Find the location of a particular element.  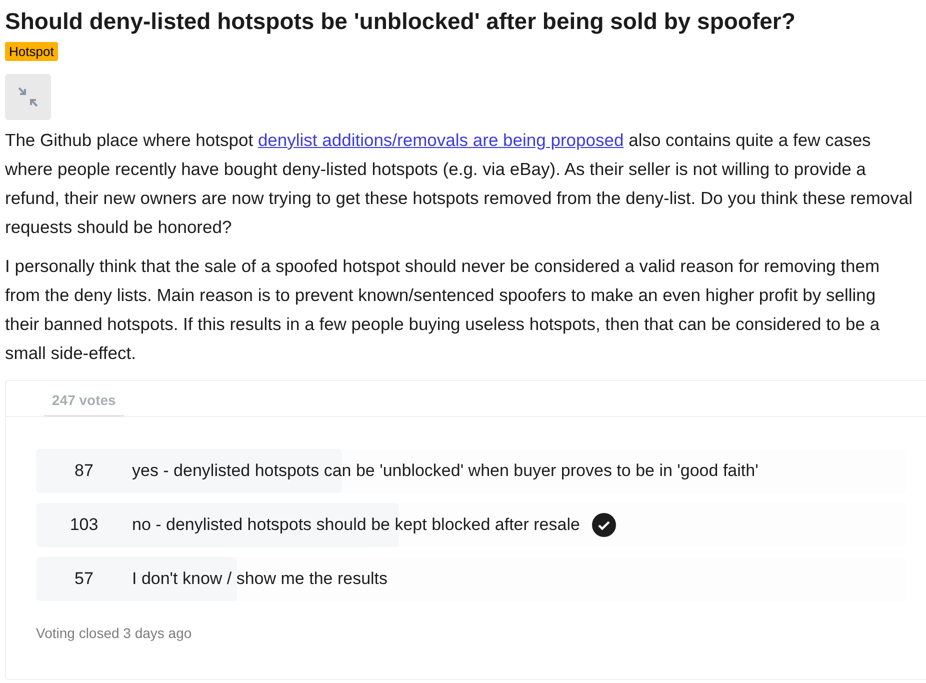

collapse-arrows-icon is located at coordinates (28, 97).